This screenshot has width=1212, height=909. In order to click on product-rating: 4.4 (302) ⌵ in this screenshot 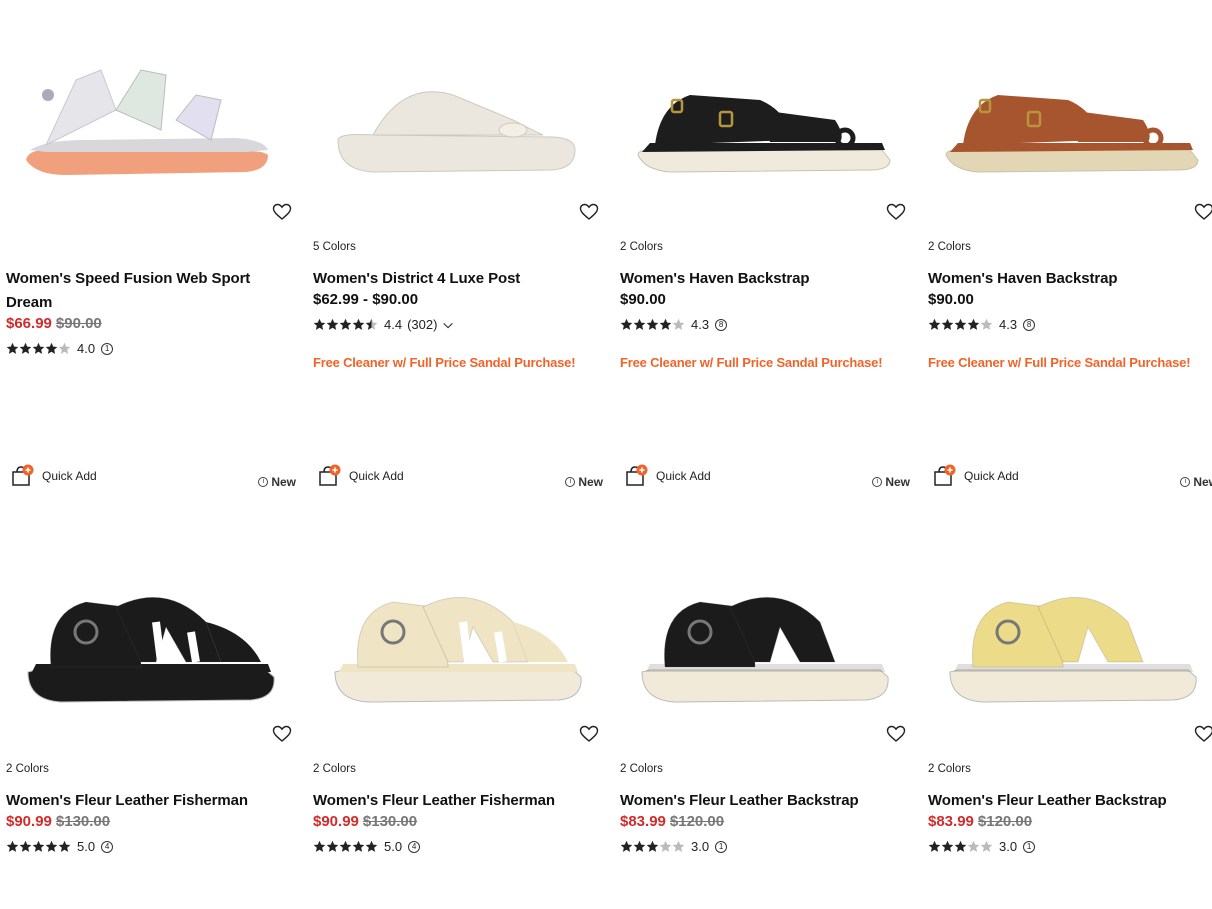, I will do `click(383, 324)`.